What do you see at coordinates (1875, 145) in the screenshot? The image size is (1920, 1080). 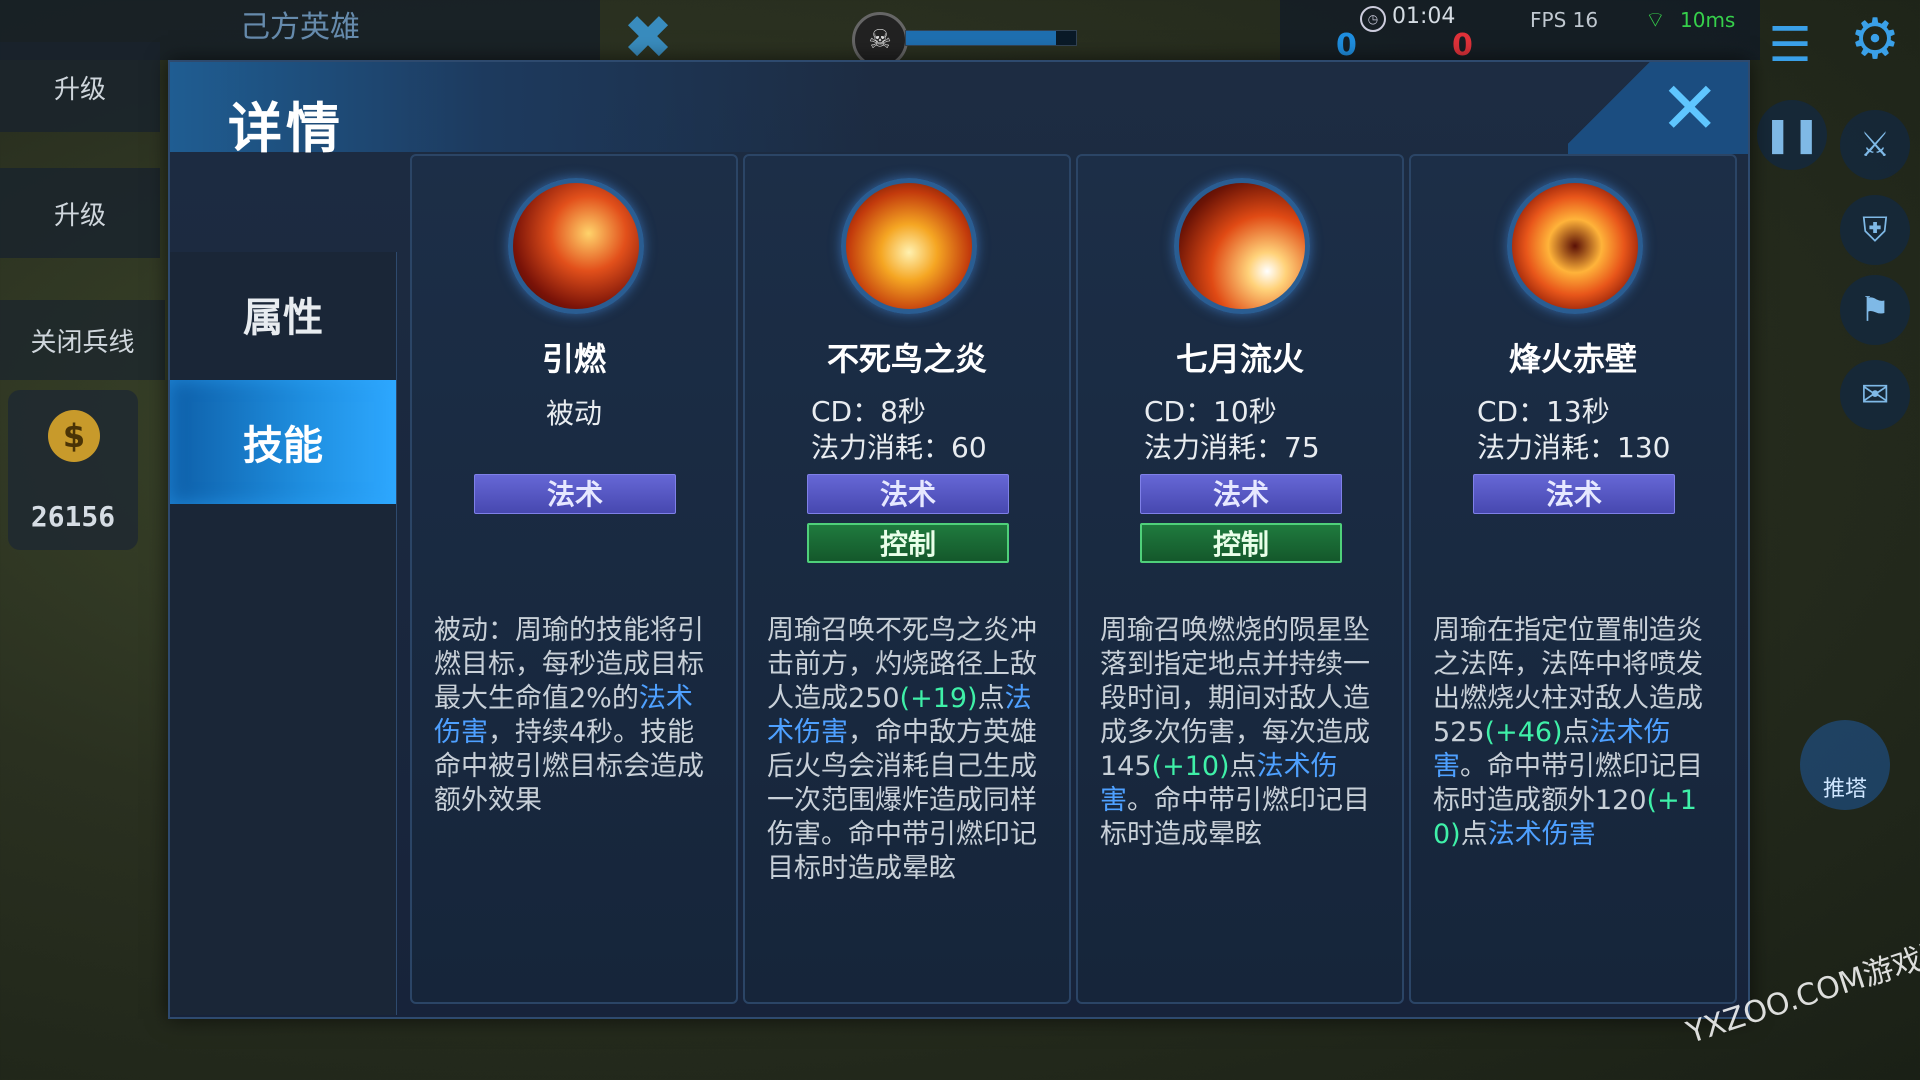 I see `sword-icon: ⚔` at bounding box center [1875, 145].